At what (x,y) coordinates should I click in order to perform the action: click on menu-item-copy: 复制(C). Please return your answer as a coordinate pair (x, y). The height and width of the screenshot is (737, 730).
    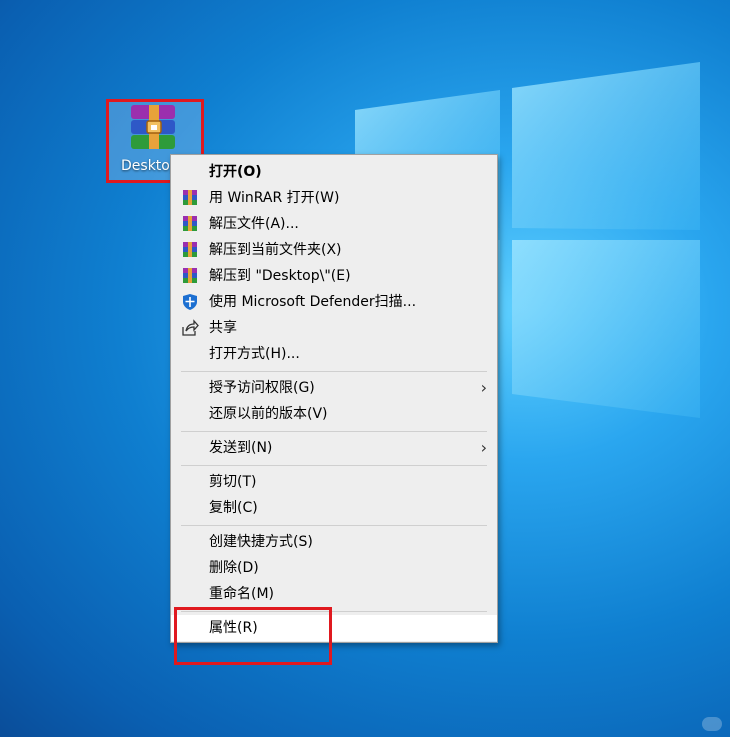
    Looking at the image, I should click on (334, 508).